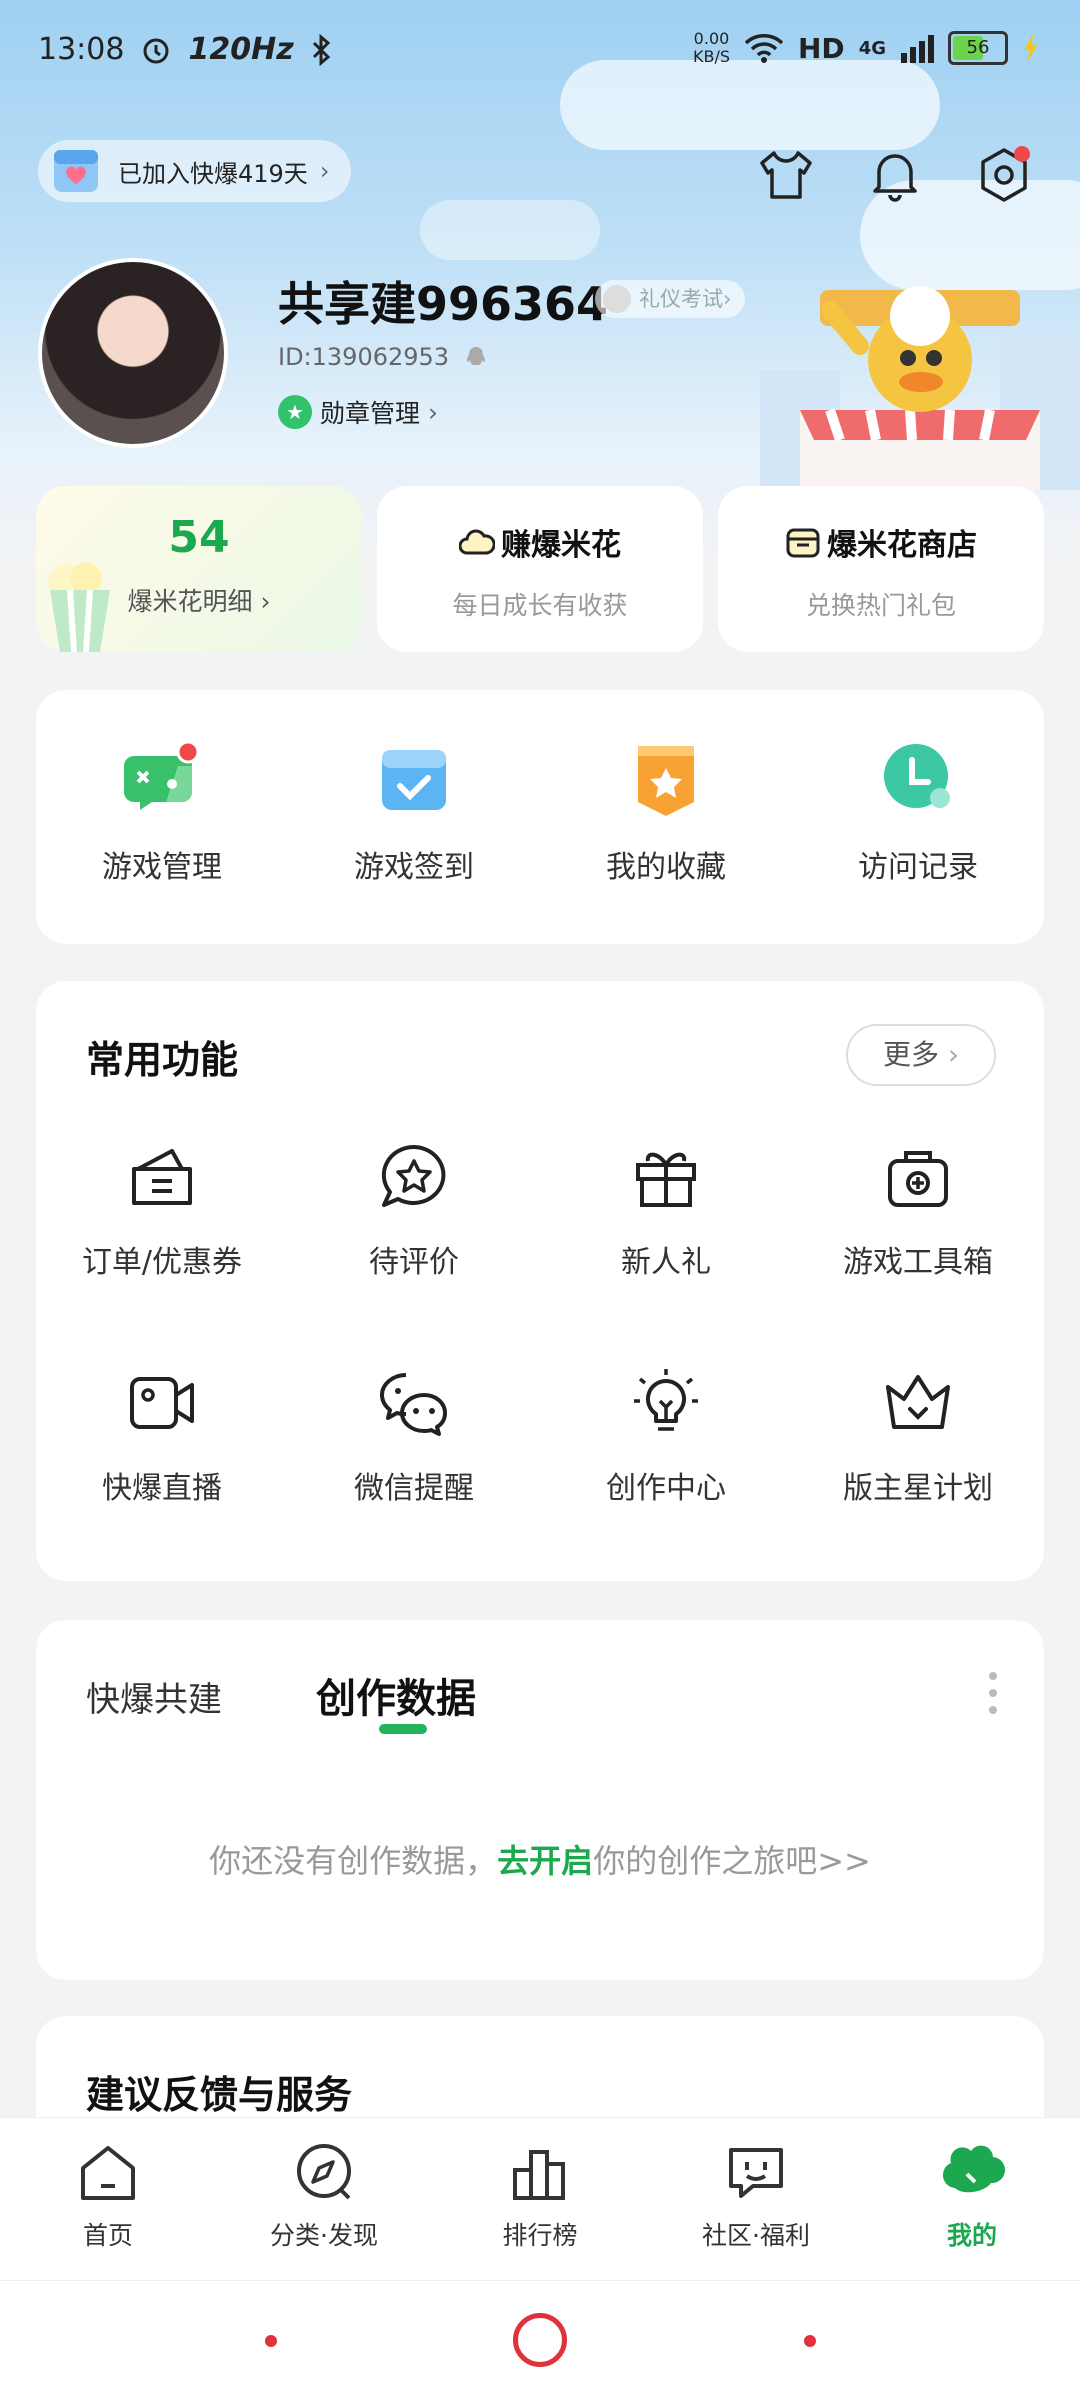  I want to click on alarm-icon, so click(156, 50).